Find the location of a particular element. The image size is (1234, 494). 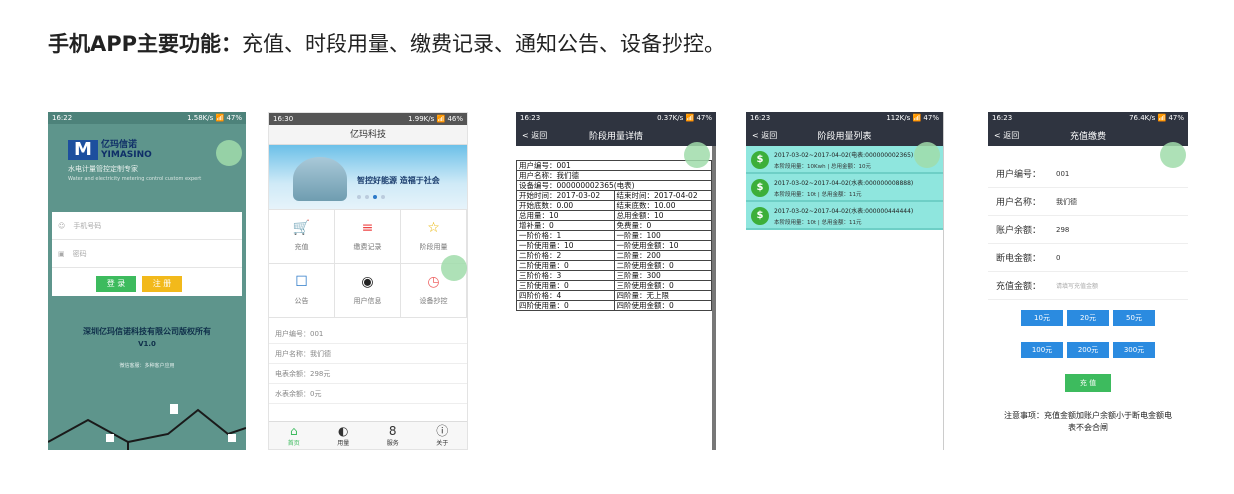

status-indicators: 76.4K/s 📶 47% is located at coordinates (1156, 118).